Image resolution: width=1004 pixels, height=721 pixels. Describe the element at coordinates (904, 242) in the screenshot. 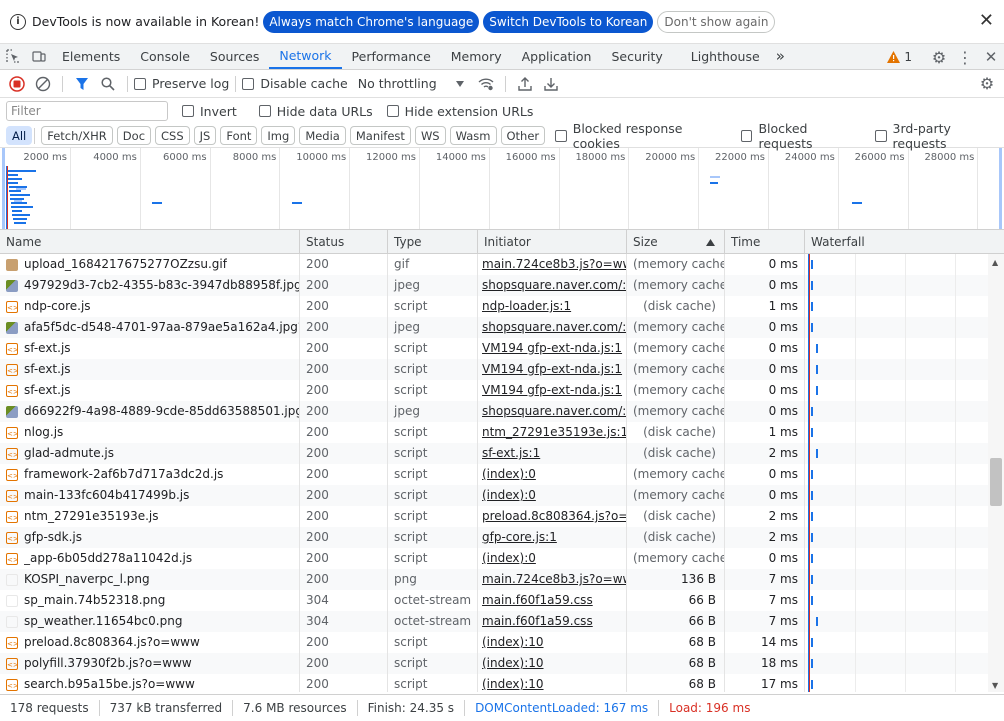

I see `column-waterfall: Waterfall` at that location.